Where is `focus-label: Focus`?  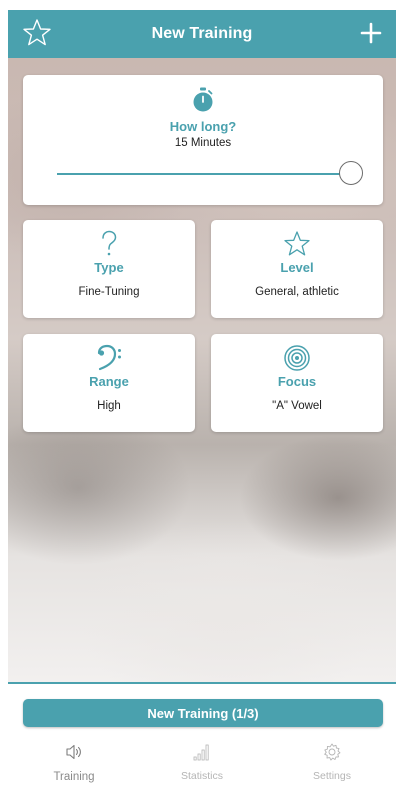 focus-label: Focus is located at coordinates (297, 381).